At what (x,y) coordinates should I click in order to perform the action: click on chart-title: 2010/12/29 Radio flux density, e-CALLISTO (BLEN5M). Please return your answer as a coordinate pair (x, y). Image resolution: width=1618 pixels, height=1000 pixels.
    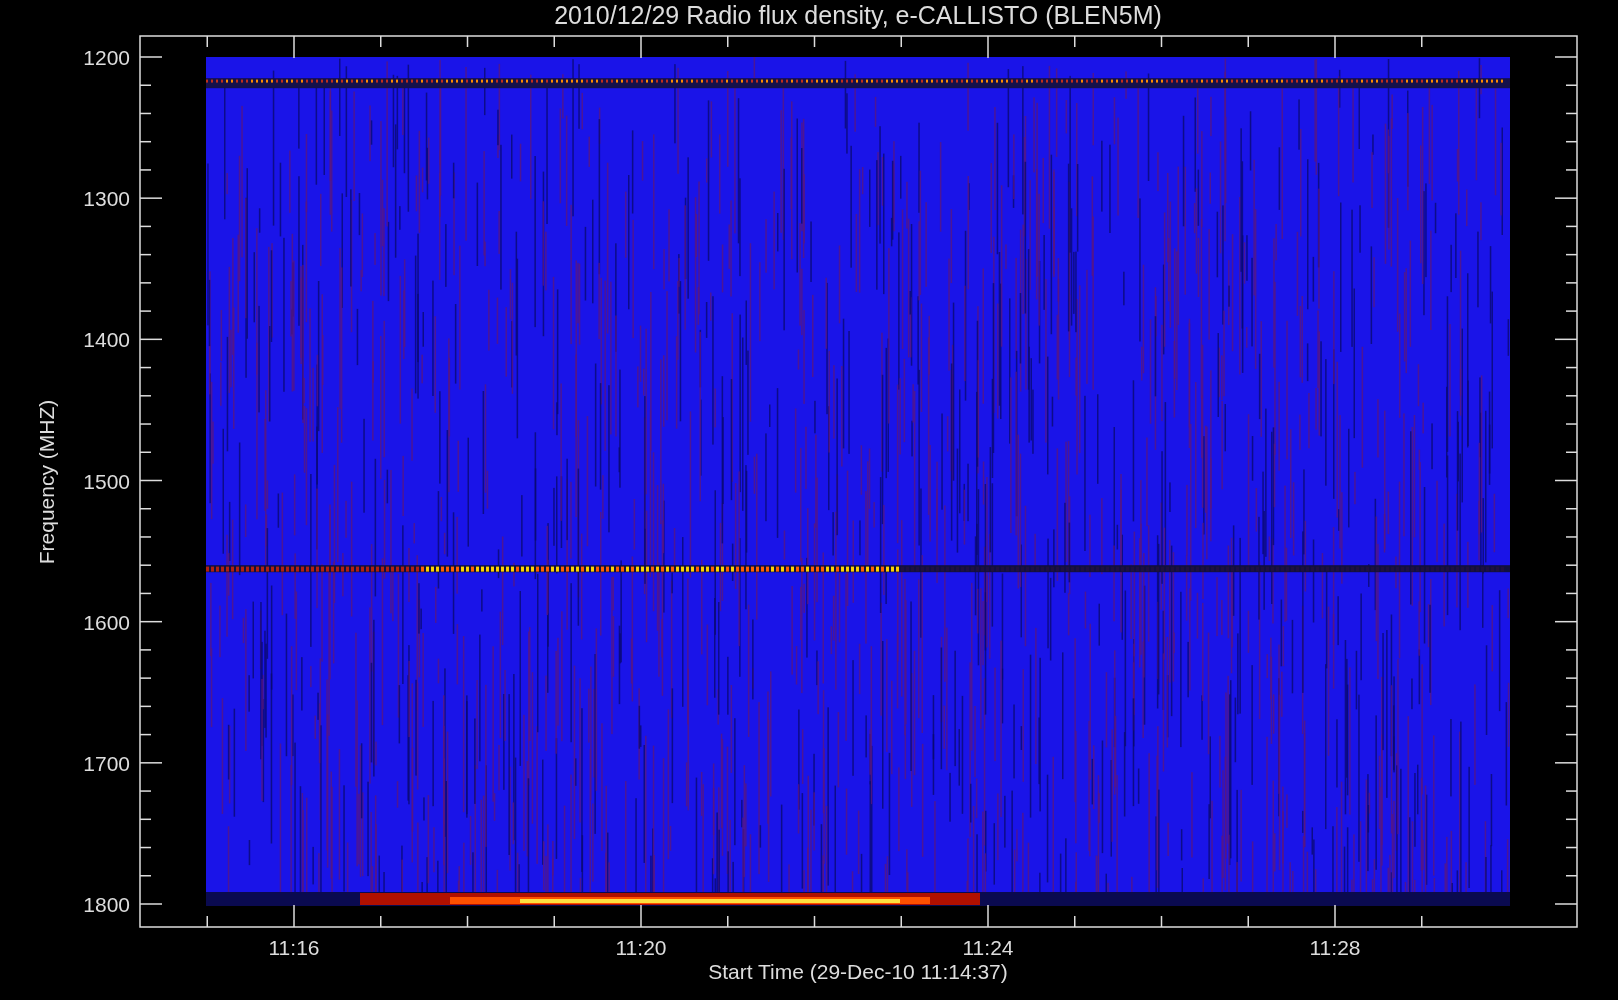
    Looking at the image, I should click on (858, 15).